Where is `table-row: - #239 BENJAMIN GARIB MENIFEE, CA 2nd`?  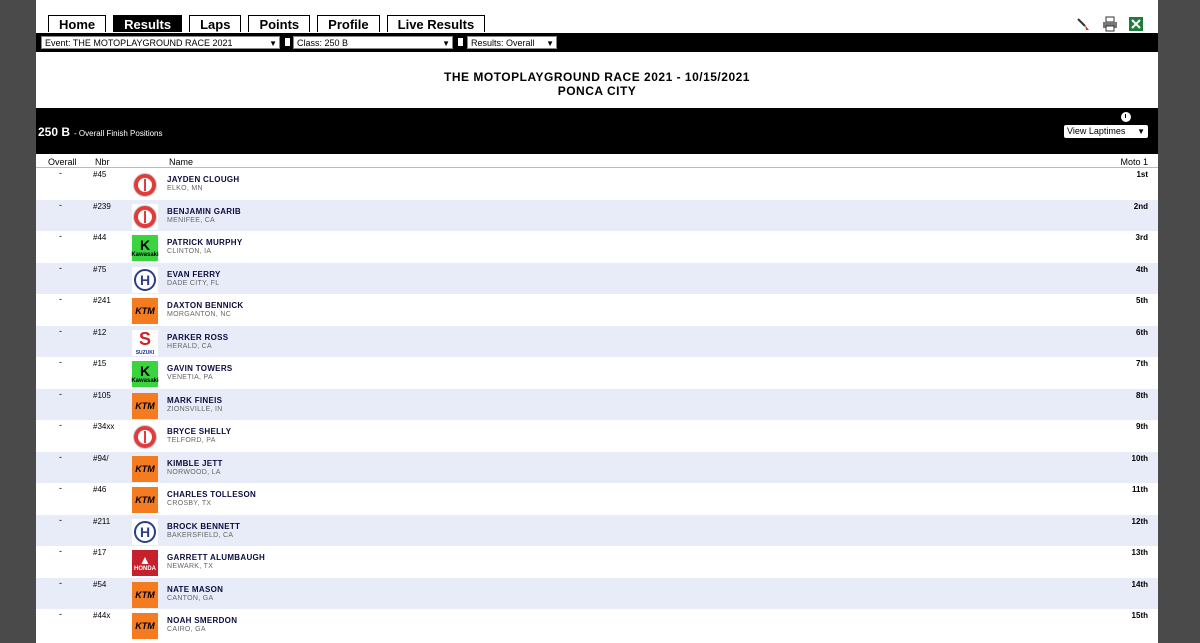
table-row: - #239 BENJAMIN GARIB MENIFEE, CA 2nd is located at coordinates (597, 215).